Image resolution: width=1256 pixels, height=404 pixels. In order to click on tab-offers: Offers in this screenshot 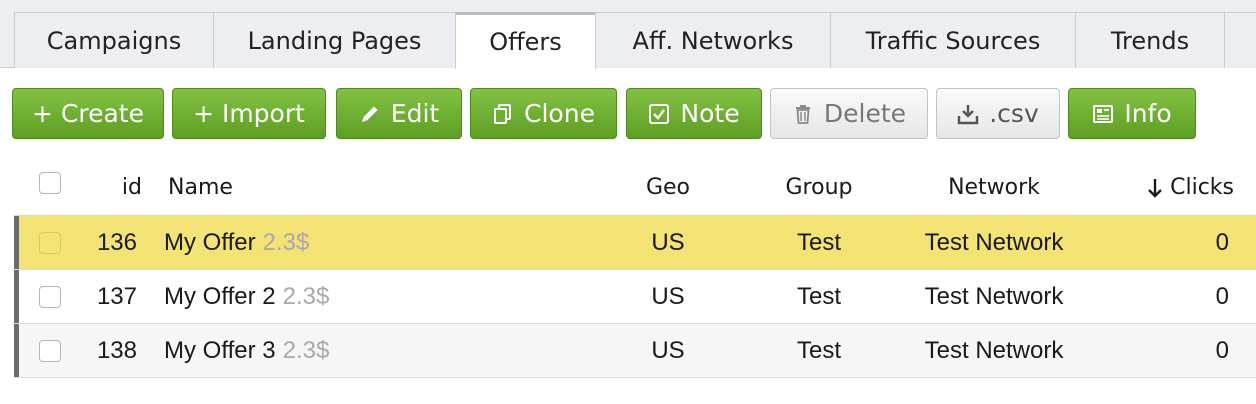, I will do `click(525, 40)`.